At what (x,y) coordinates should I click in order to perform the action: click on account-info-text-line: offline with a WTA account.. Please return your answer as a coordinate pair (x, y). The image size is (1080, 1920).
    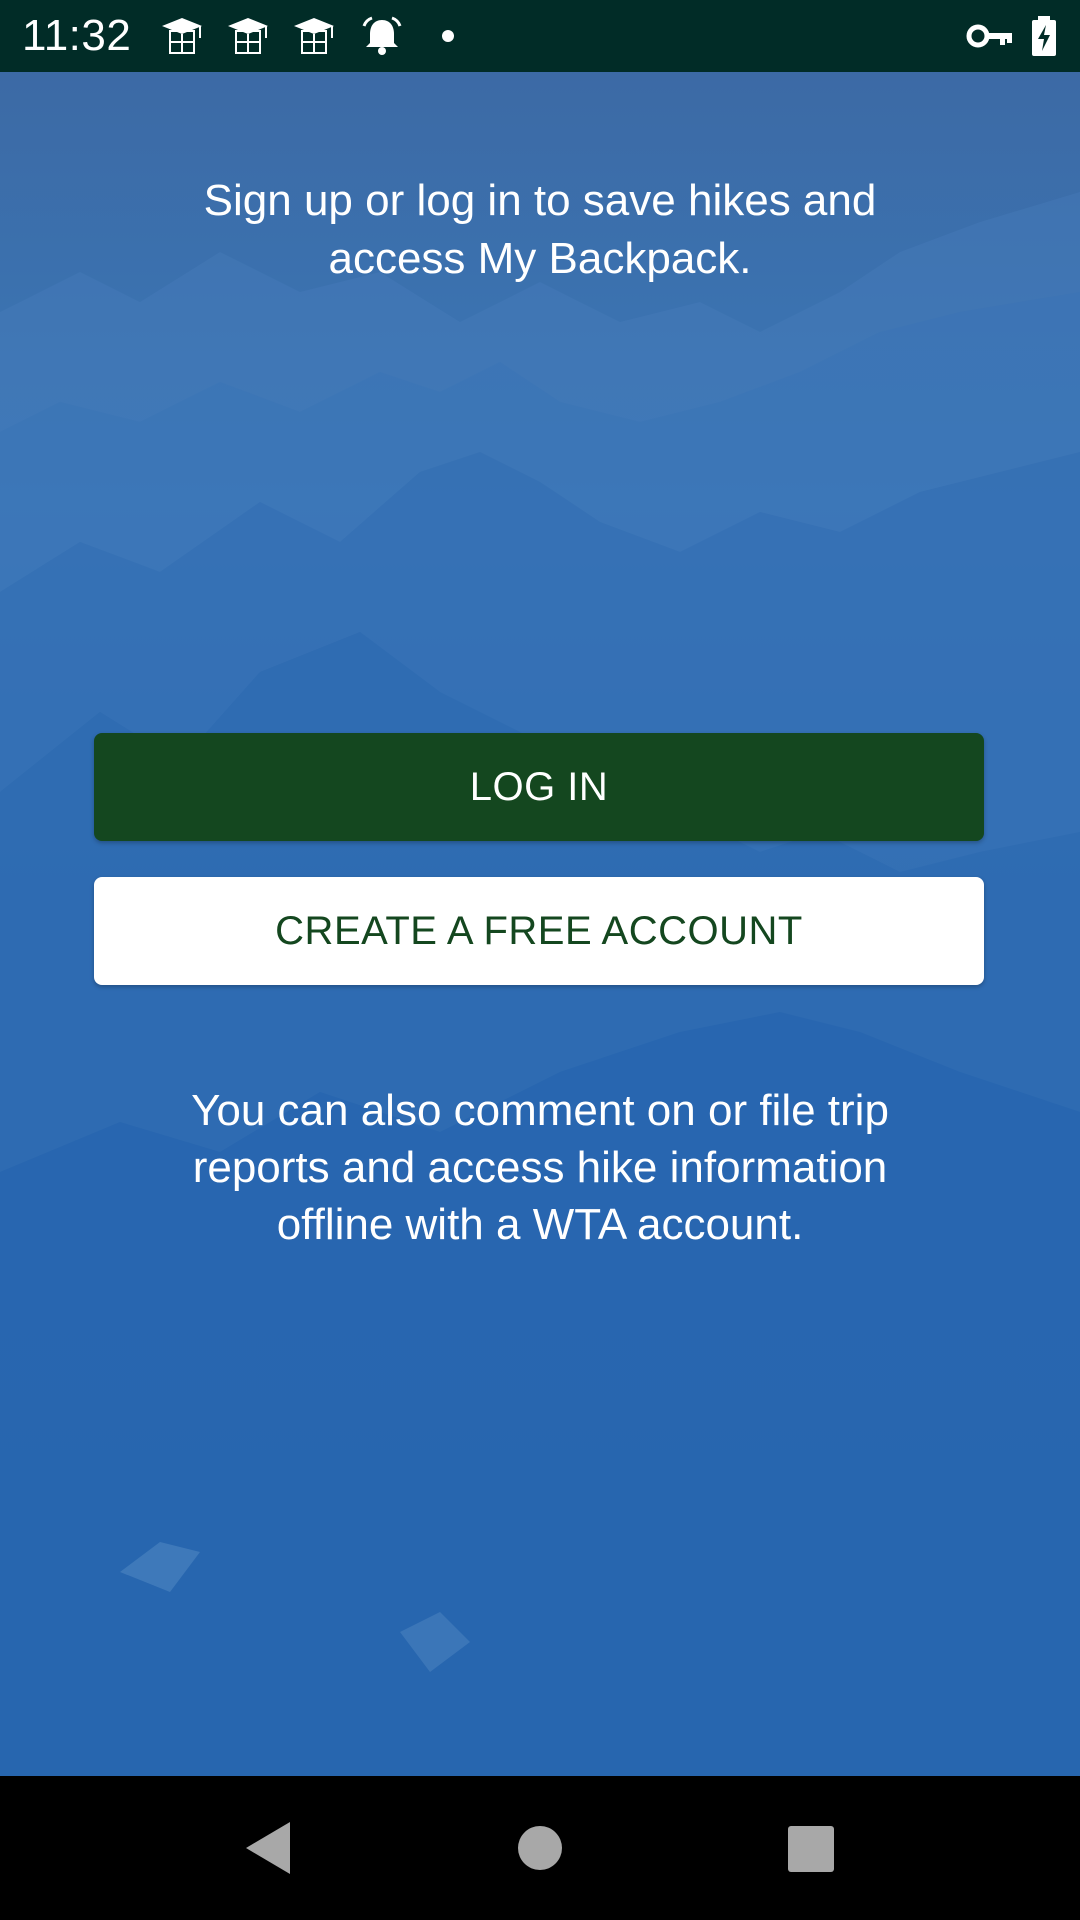
    Looking at the image, I should click on (540, 1224).